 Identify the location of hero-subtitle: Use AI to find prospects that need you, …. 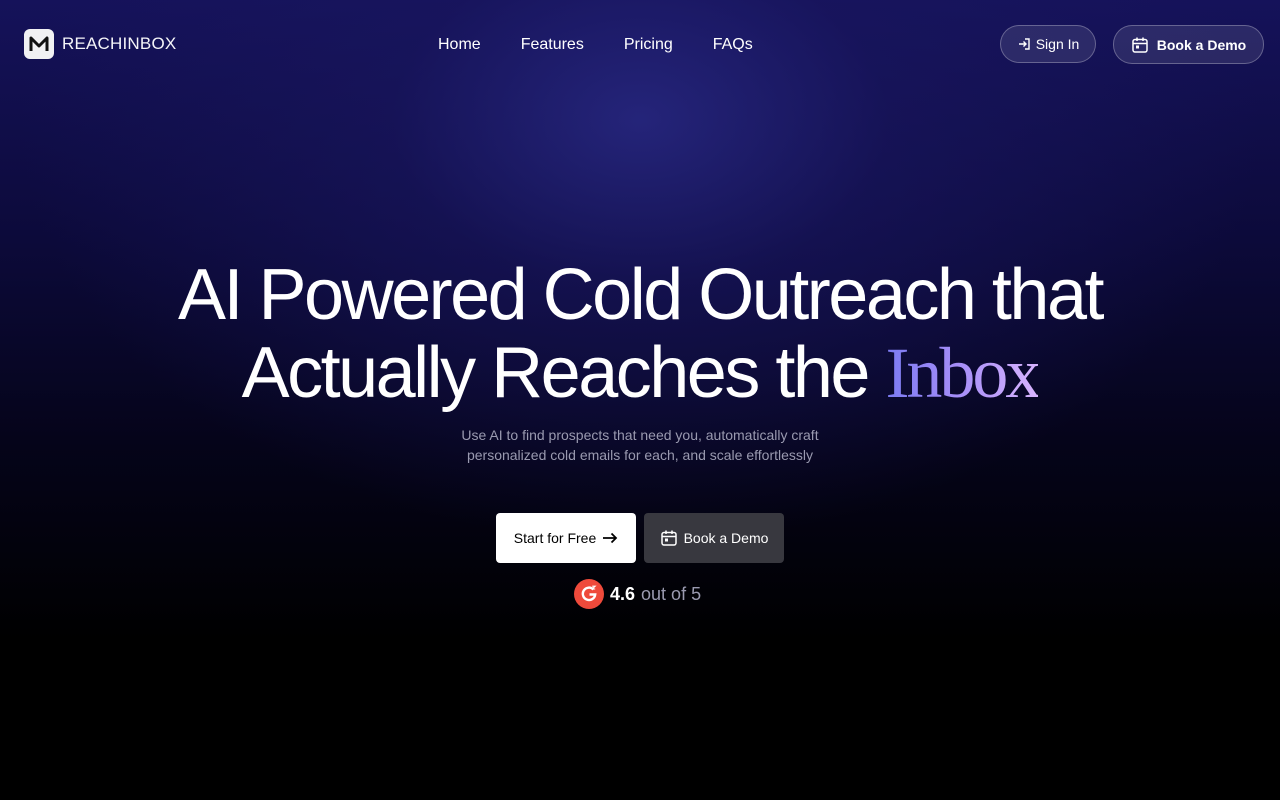
(640, 445).